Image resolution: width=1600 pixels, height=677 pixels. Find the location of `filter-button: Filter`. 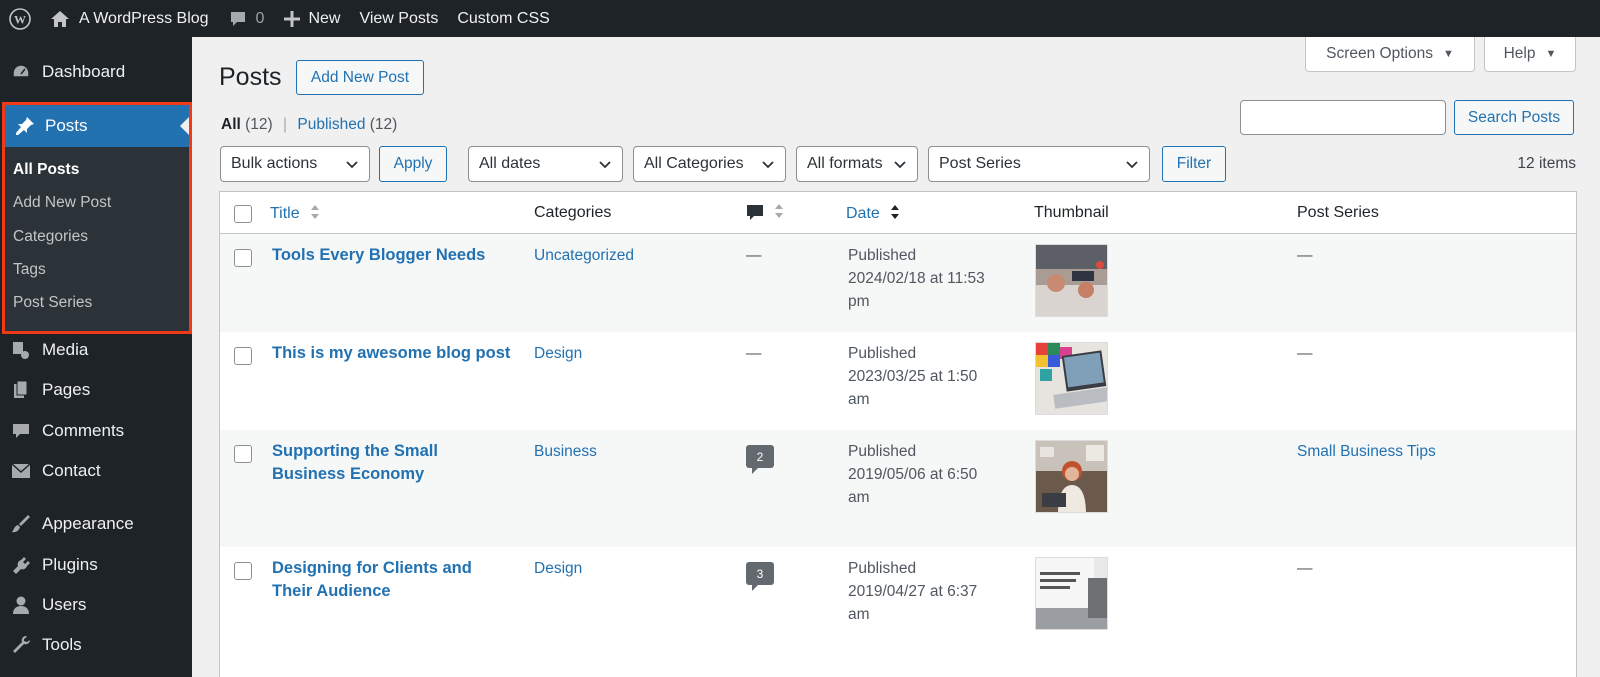

filter-button: Filter is located at coordinates (1194, 164).